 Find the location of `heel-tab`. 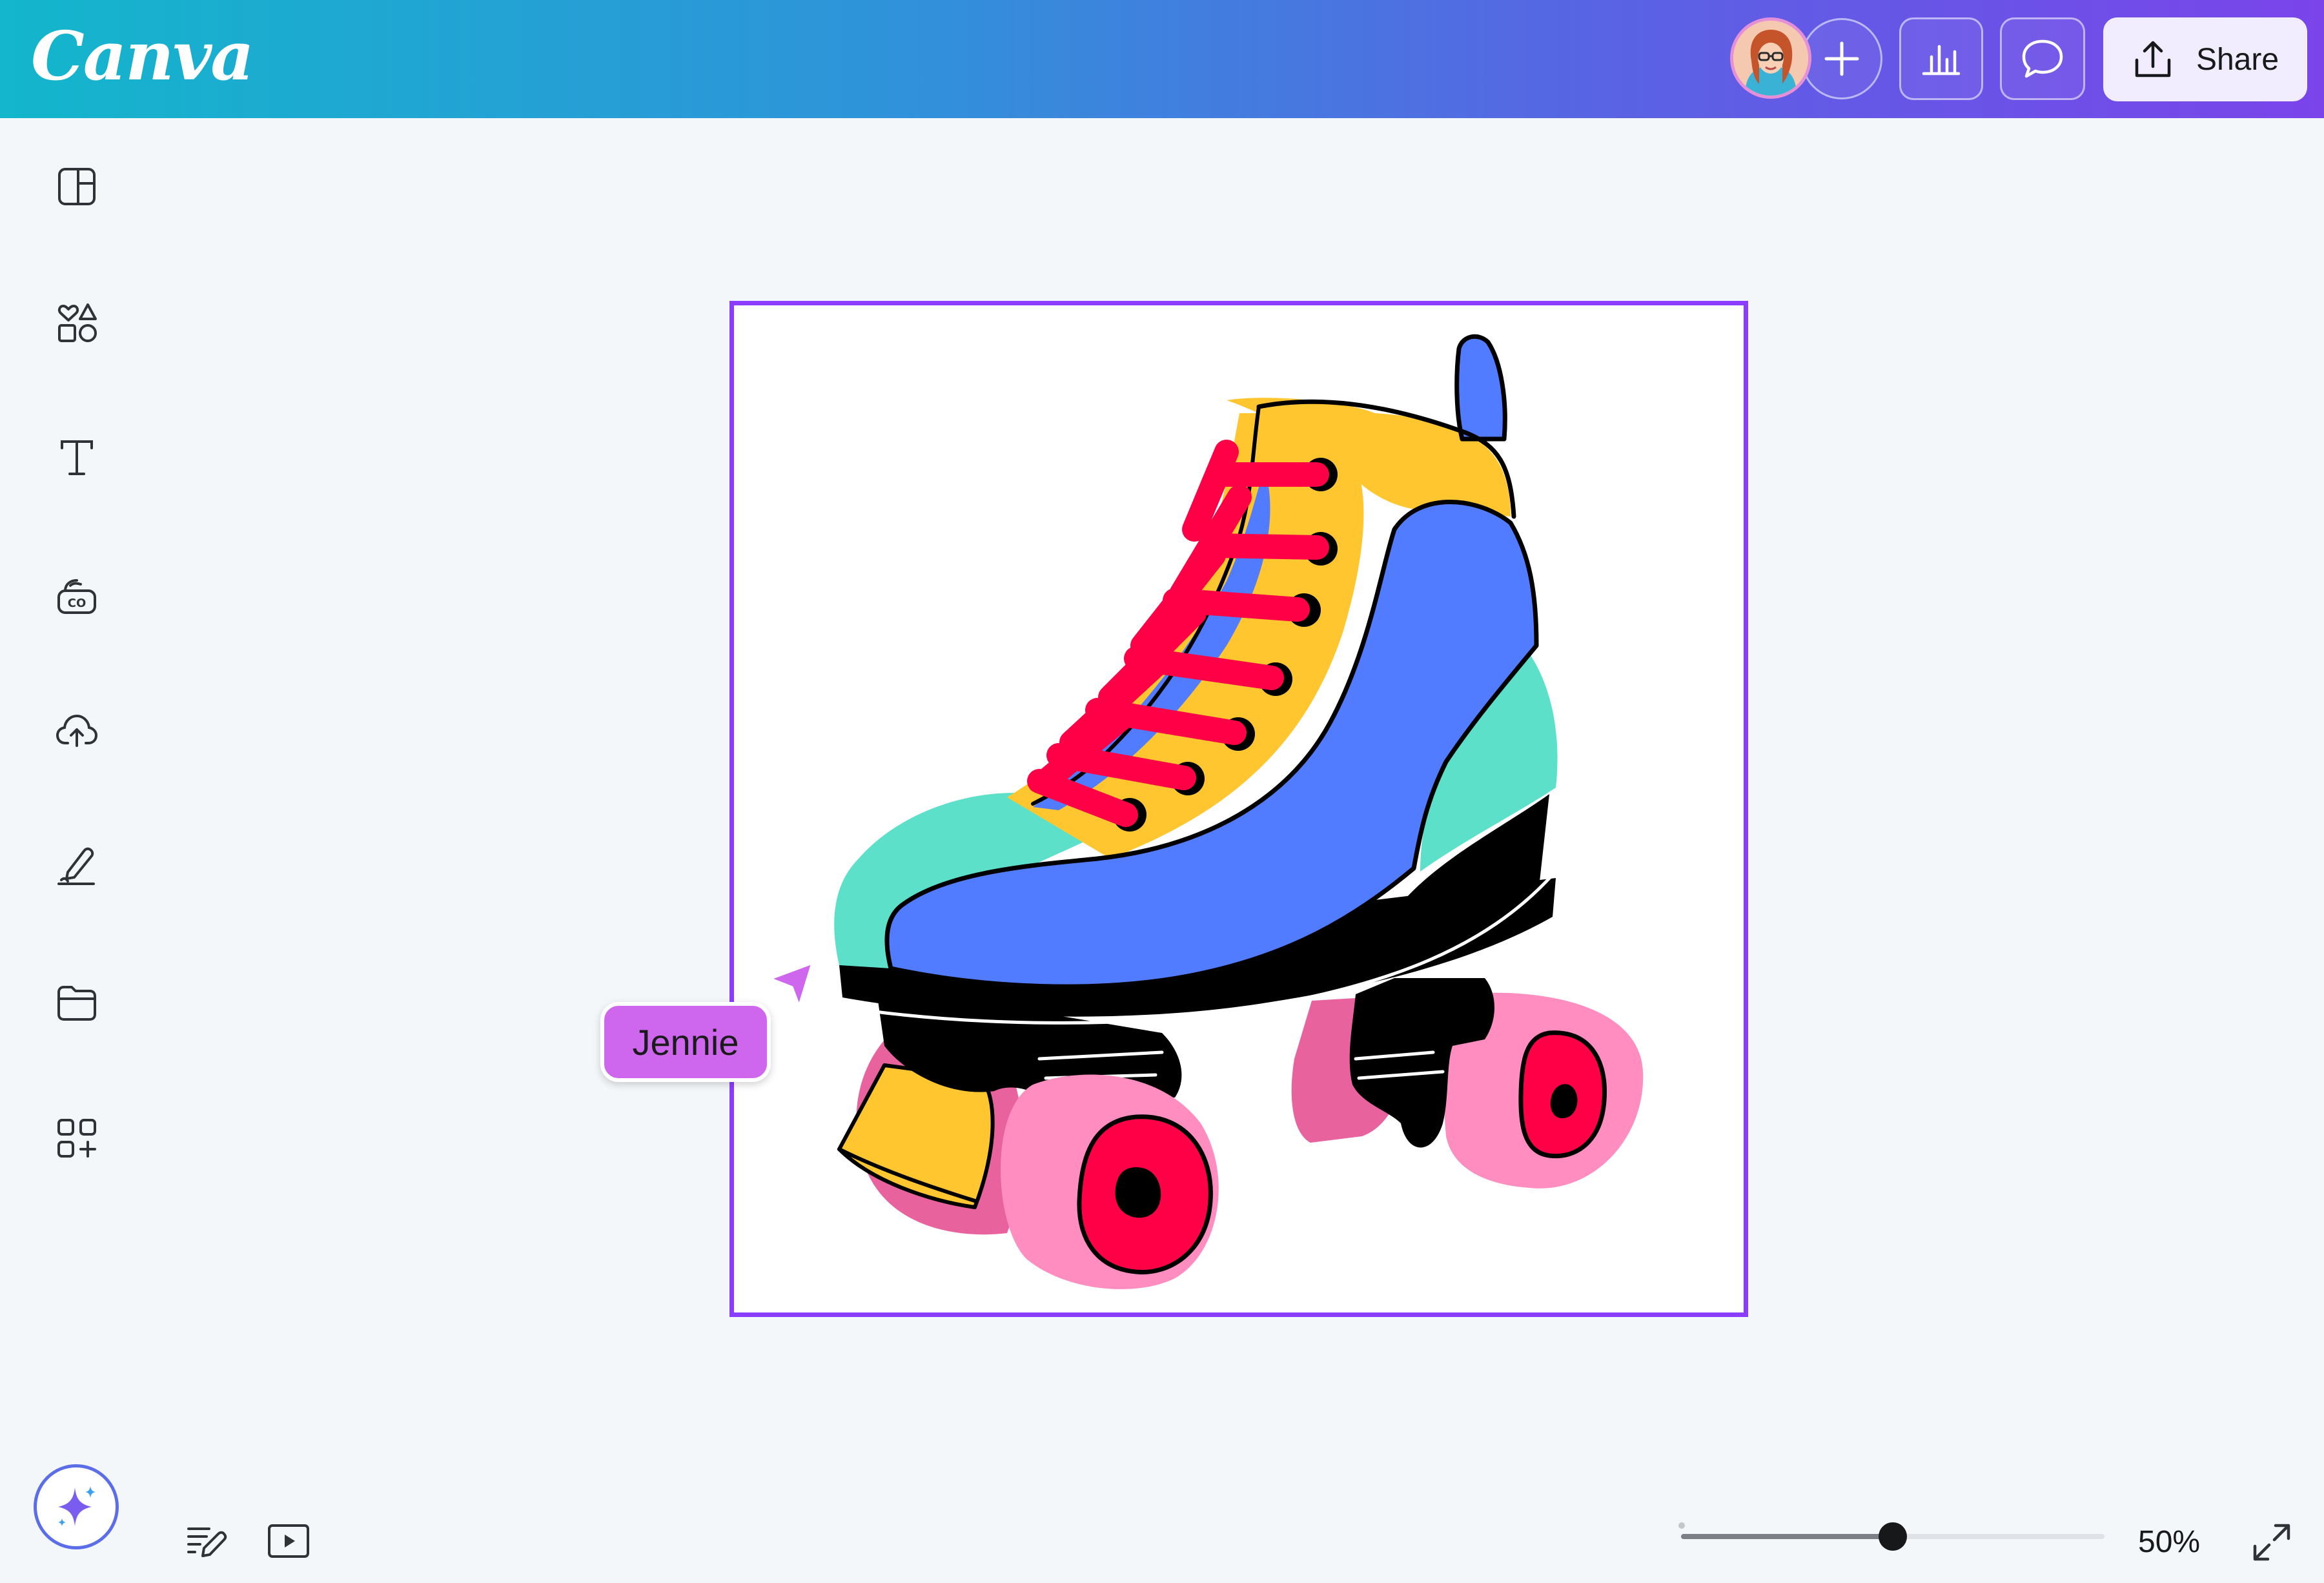

heel-tab is located at coordinates (1480, 388).